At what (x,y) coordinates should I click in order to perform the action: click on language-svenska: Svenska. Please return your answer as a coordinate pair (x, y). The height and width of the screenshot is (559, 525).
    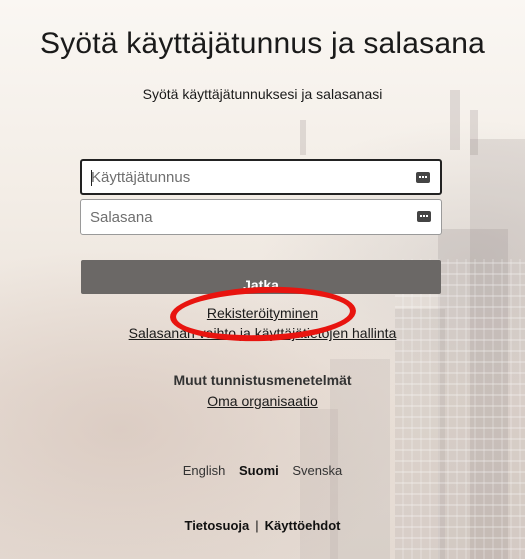
    Looking at the image, I should click on (317, 470).